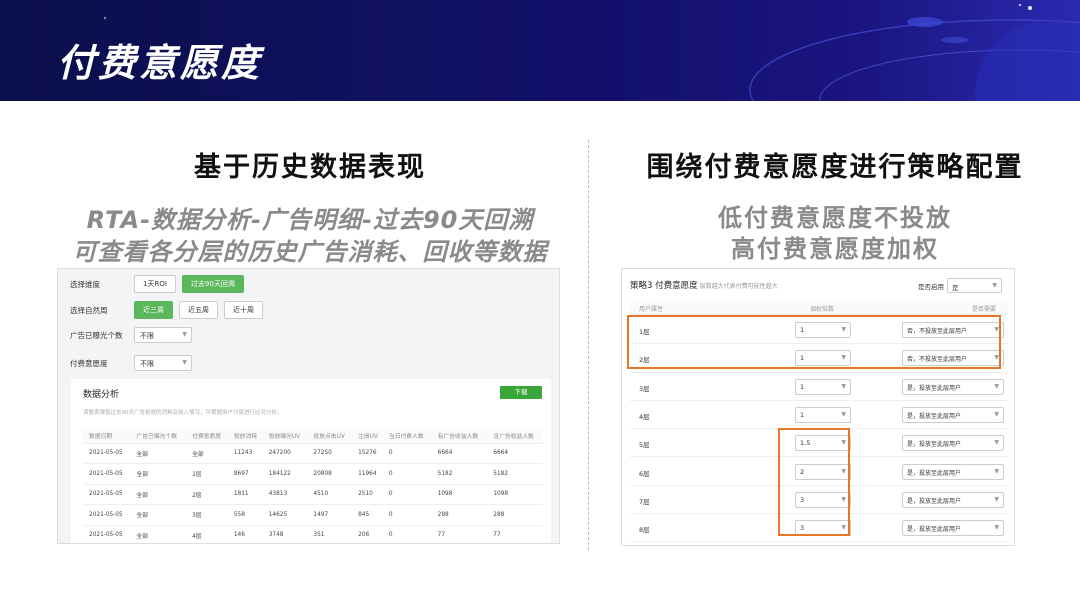 This screenshot has height=608, width=1080. Describe the element at coordinates (183, 413) in the screenshot. I see `panel-note: 调整表弹窗过去90天广告投放的消耗及收入情况，可根据用户分层进行比对分析。` at that location.